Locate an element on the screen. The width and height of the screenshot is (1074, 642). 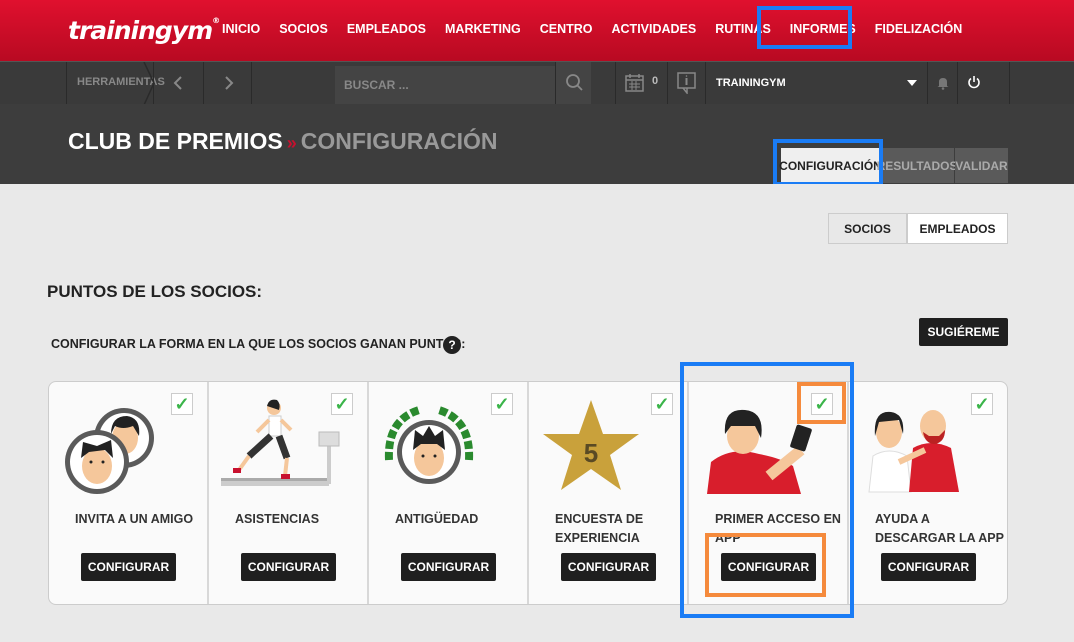
bell-icon is located at coordinates (943, 84).